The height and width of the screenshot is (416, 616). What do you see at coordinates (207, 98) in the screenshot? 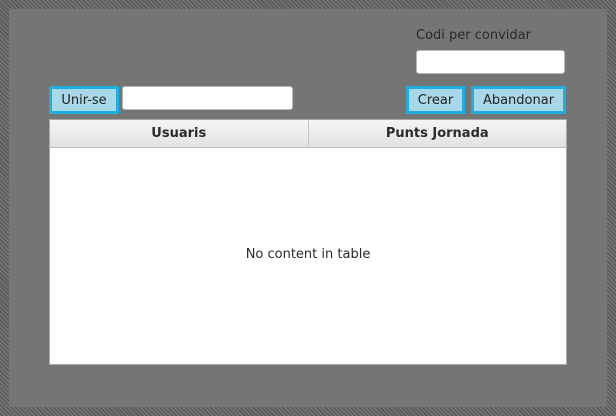
I see `join-code-field` at bounding box center [207, 98].